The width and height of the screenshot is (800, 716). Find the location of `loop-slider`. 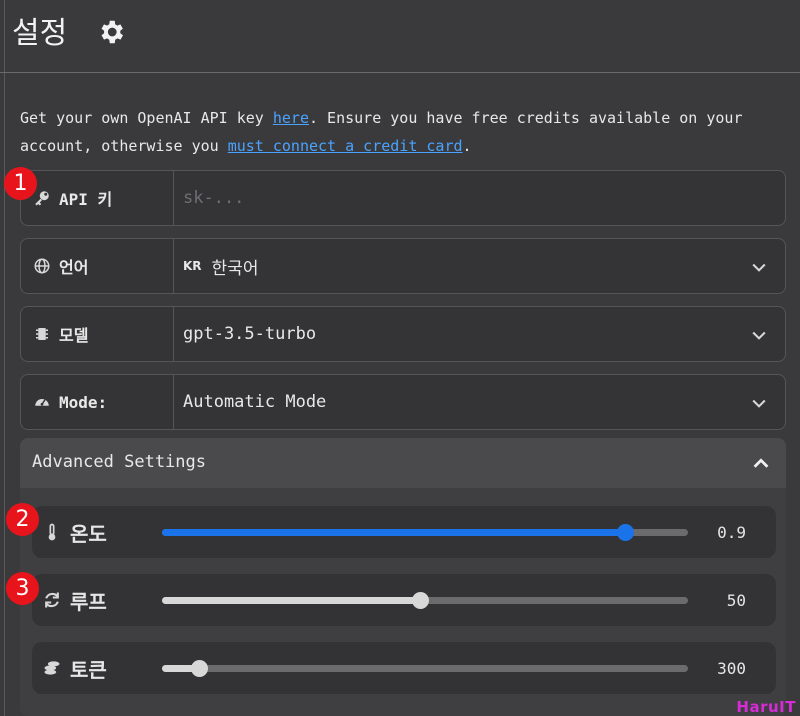

loop-slider is located at coordinates (425, 600).